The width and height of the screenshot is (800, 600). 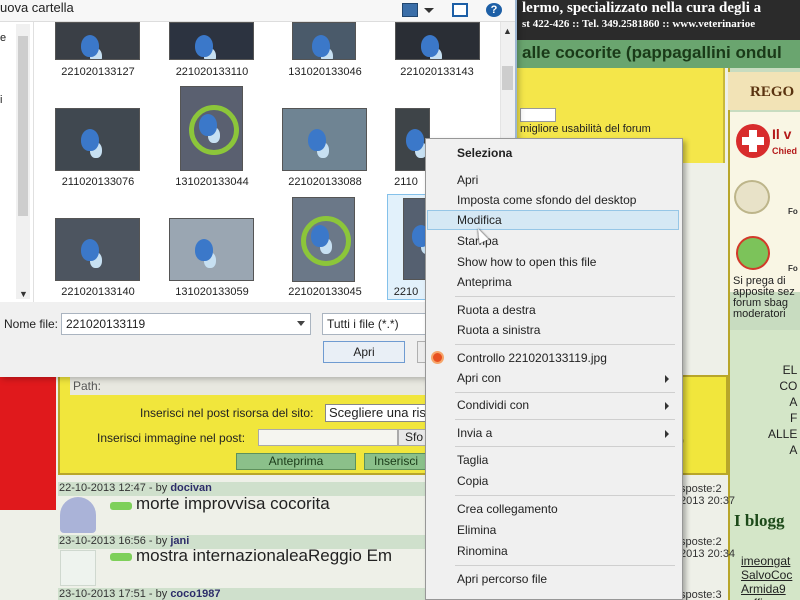 What do you see at coordinates (396, 461) in the screenshot?
I see `insert-button: Inserisci` at bounding box center [396, 461].